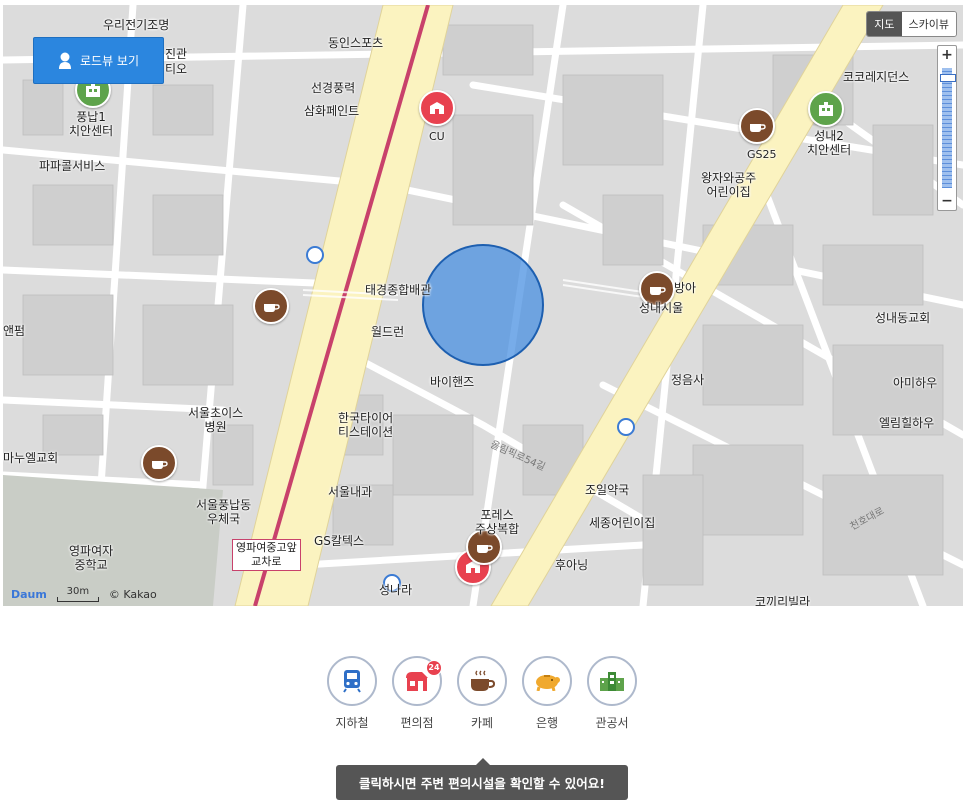 The width and height of the screenshot is (971, 809). I want to click on place-label: 우리전기조명, so click(136, 25).